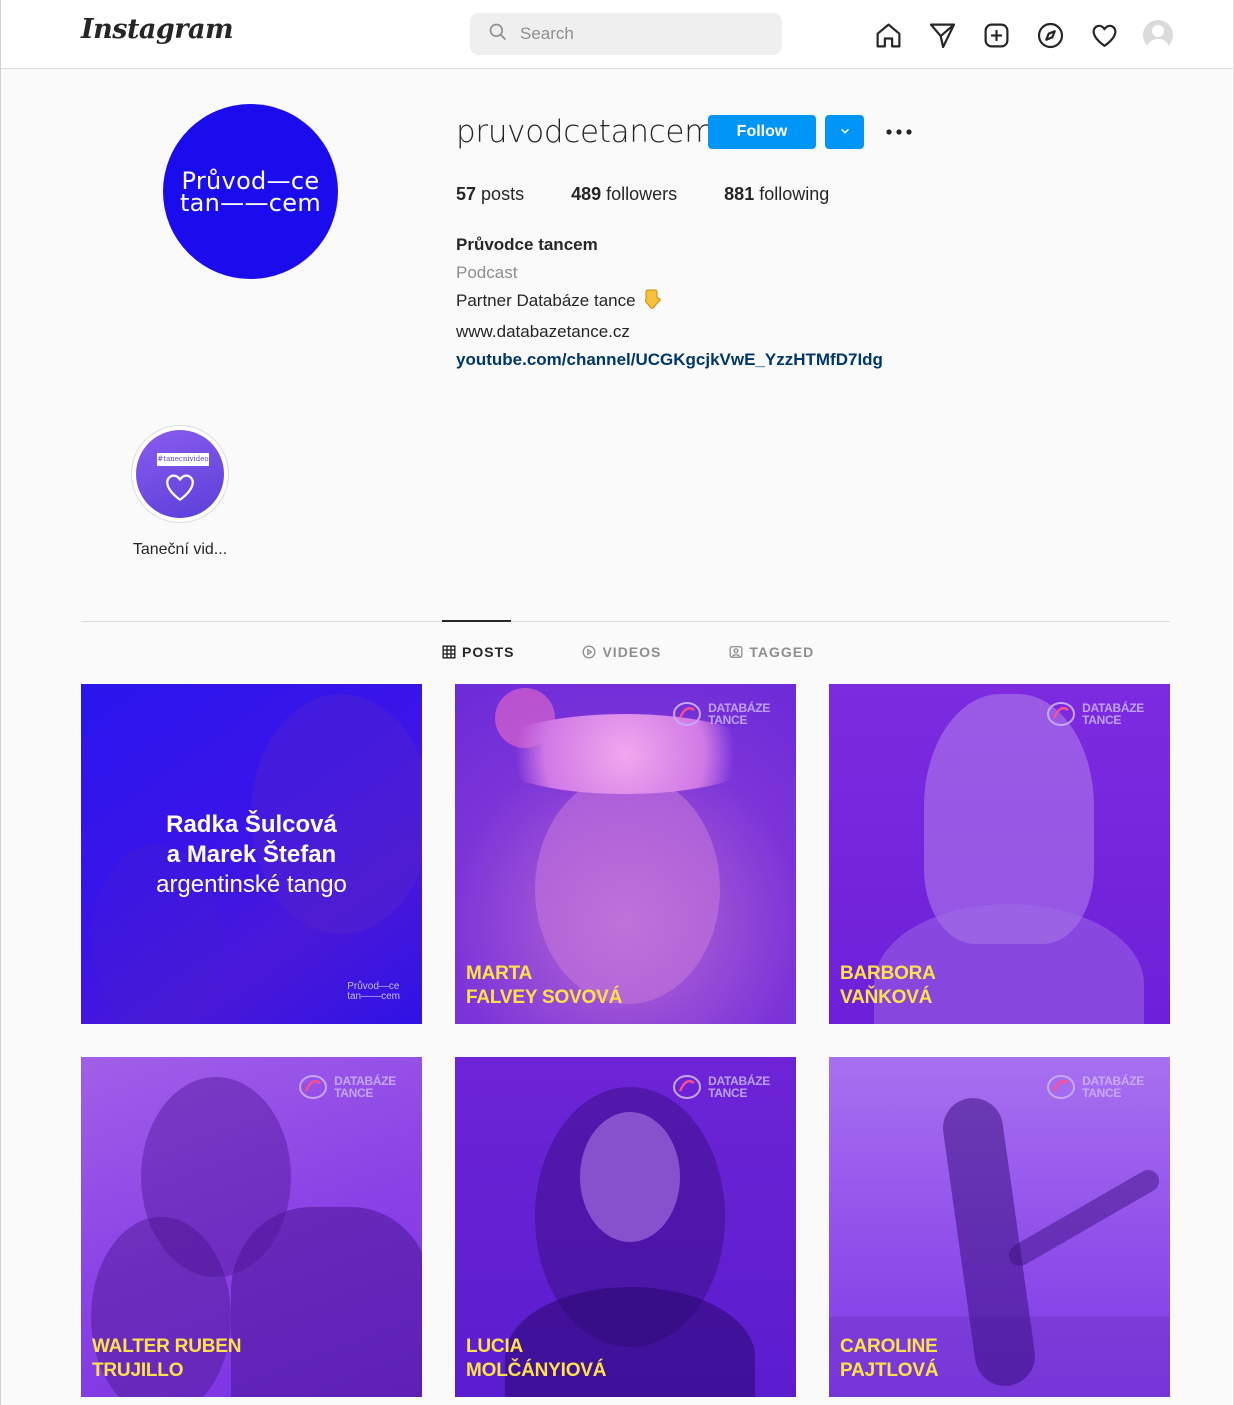  I want to click on highlight-cover: #tanecnivideo, so click(180, 474).